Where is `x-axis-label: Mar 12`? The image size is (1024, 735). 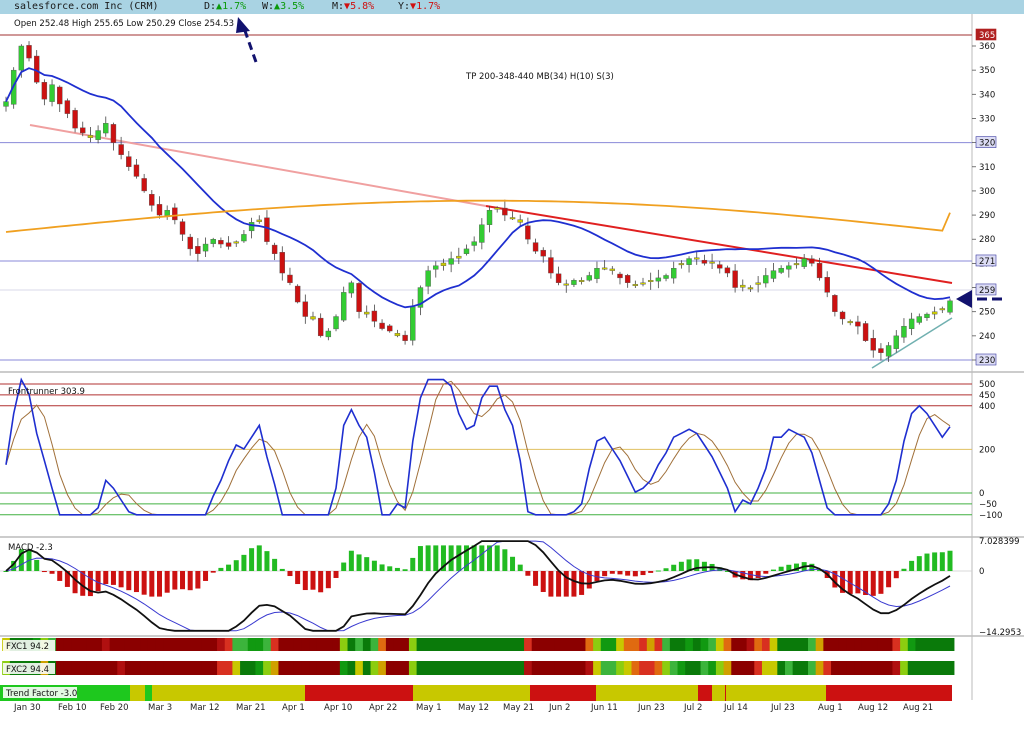
x-axis-label: Mar 12 is located at coordinates (205, 708).